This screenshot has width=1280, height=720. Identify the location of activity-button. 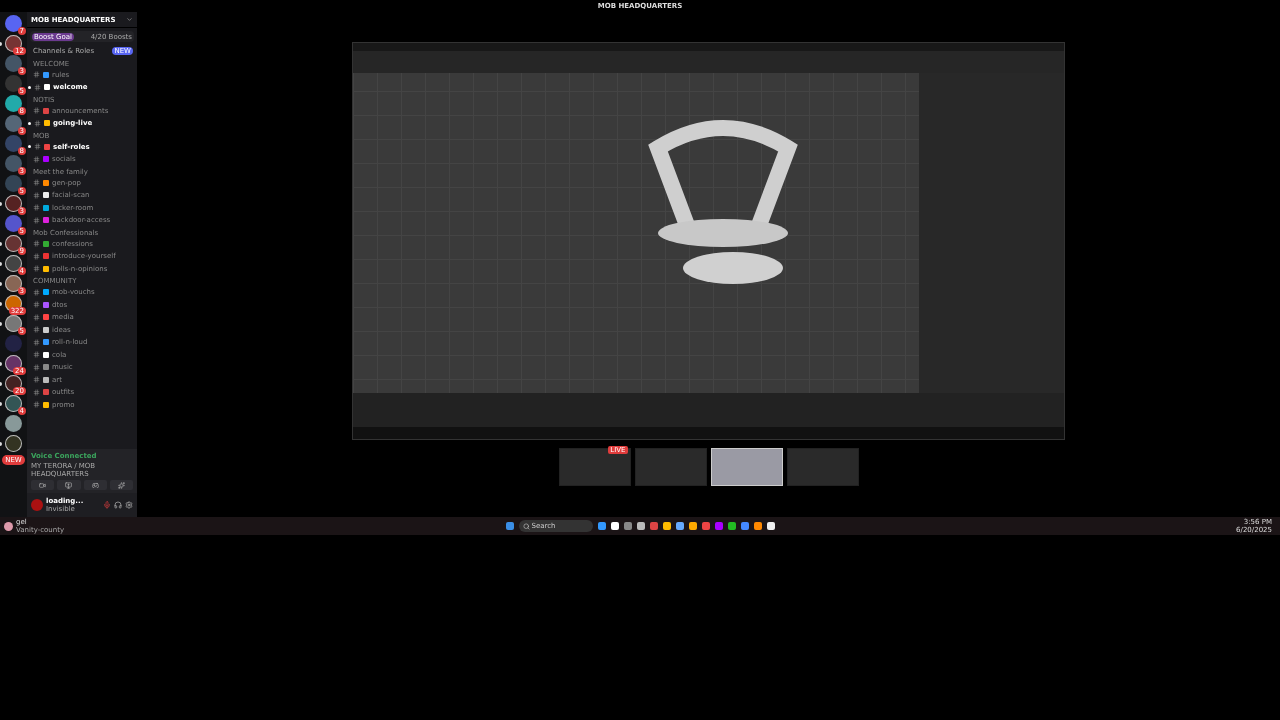
(95, 485).